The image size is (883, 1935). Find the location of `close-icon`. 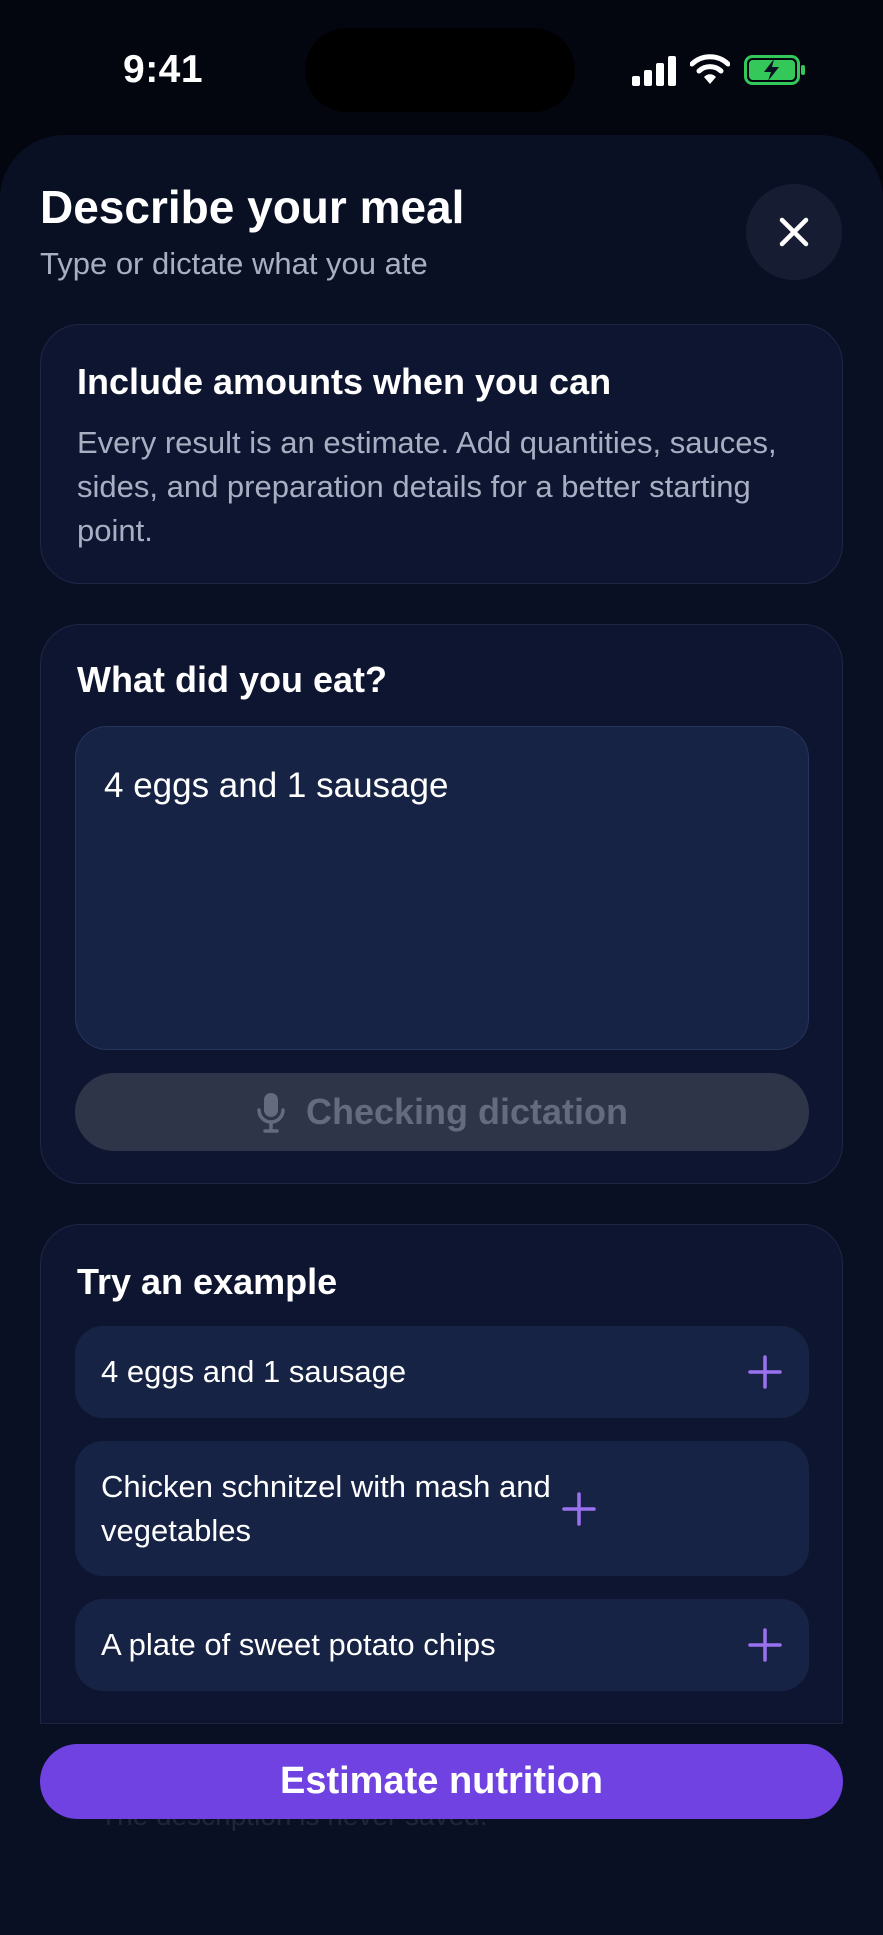

close-icon is located at coordinates (794, 232).